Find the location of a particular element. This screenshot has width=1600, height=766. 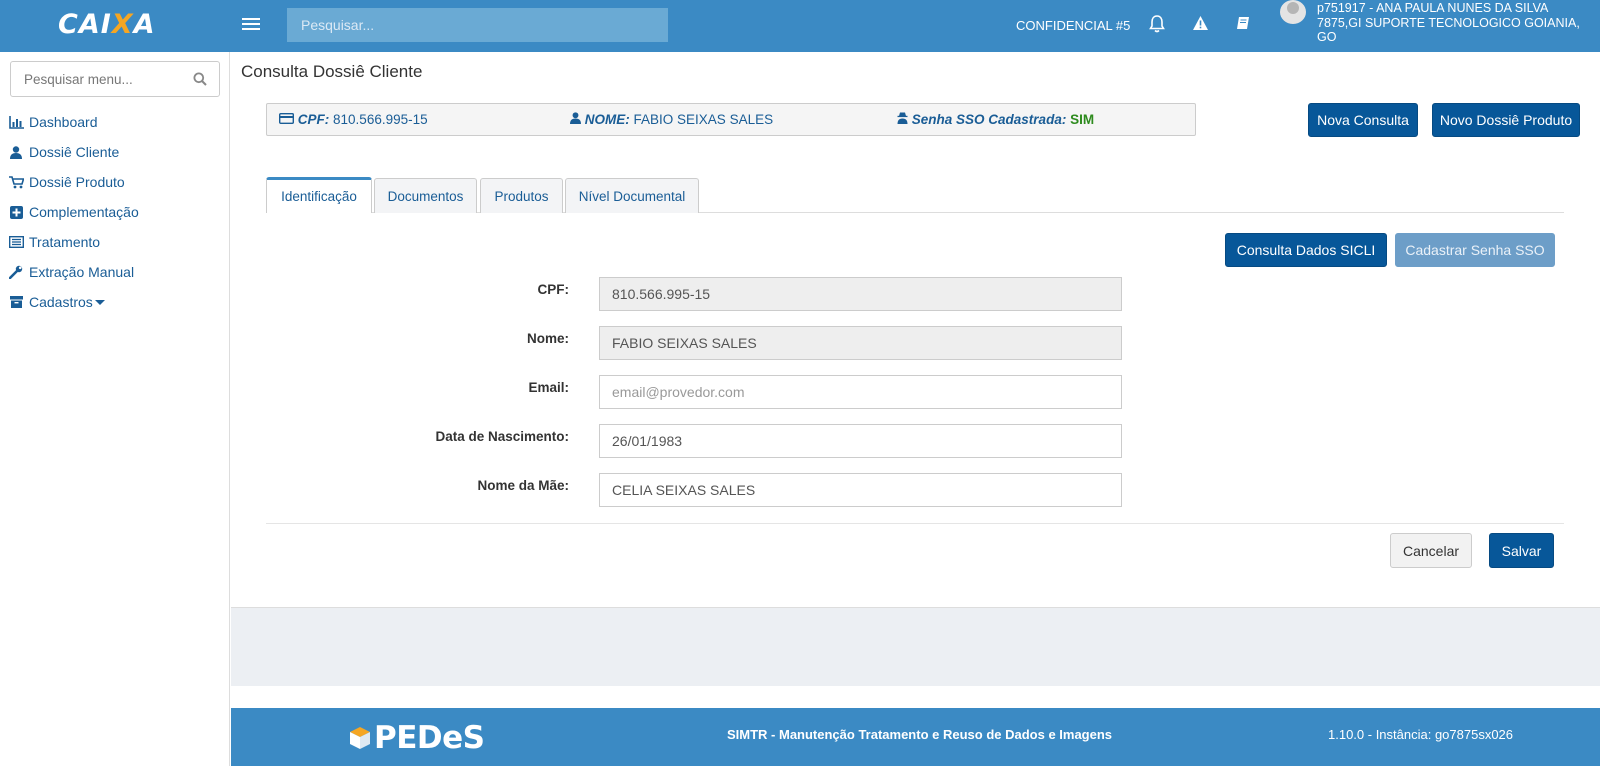

bell-icon is located at coordinates (1159, 25).